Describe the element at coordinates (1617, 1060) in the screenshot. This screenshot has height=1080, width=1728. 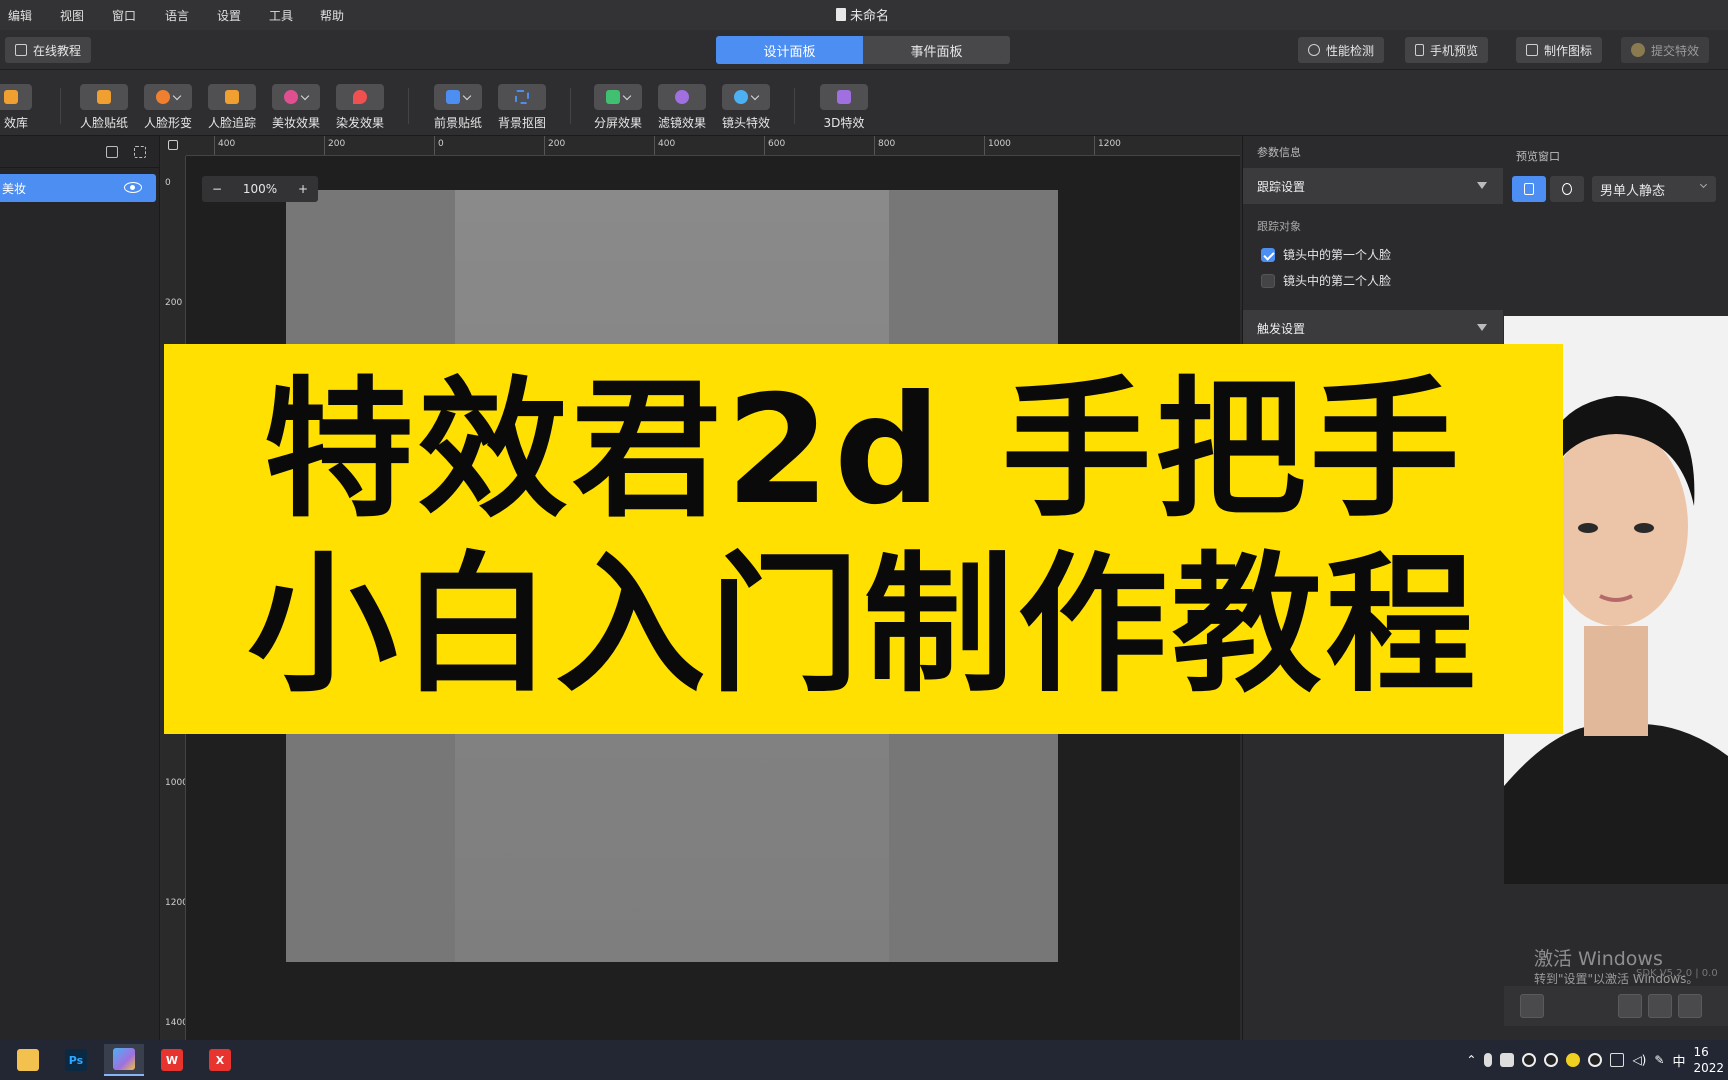
I see `network-icon` at that location.